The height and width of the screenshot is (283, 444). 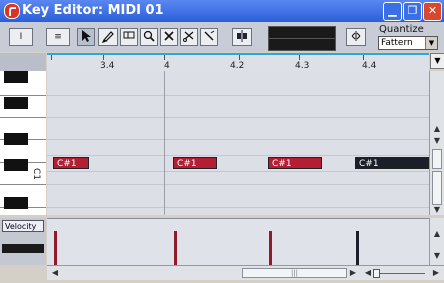 What do you see at coordinates (397, 43) in the screenshot?
I see `quantize-value: Fattern` at bounding box center [397, 43].